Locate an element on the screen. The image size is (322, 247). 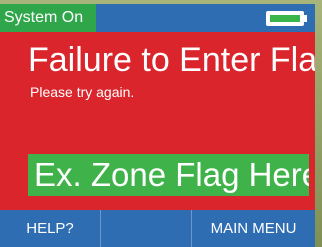
main-menu-button: MAIN MENU is located at coordinates (253, 228).